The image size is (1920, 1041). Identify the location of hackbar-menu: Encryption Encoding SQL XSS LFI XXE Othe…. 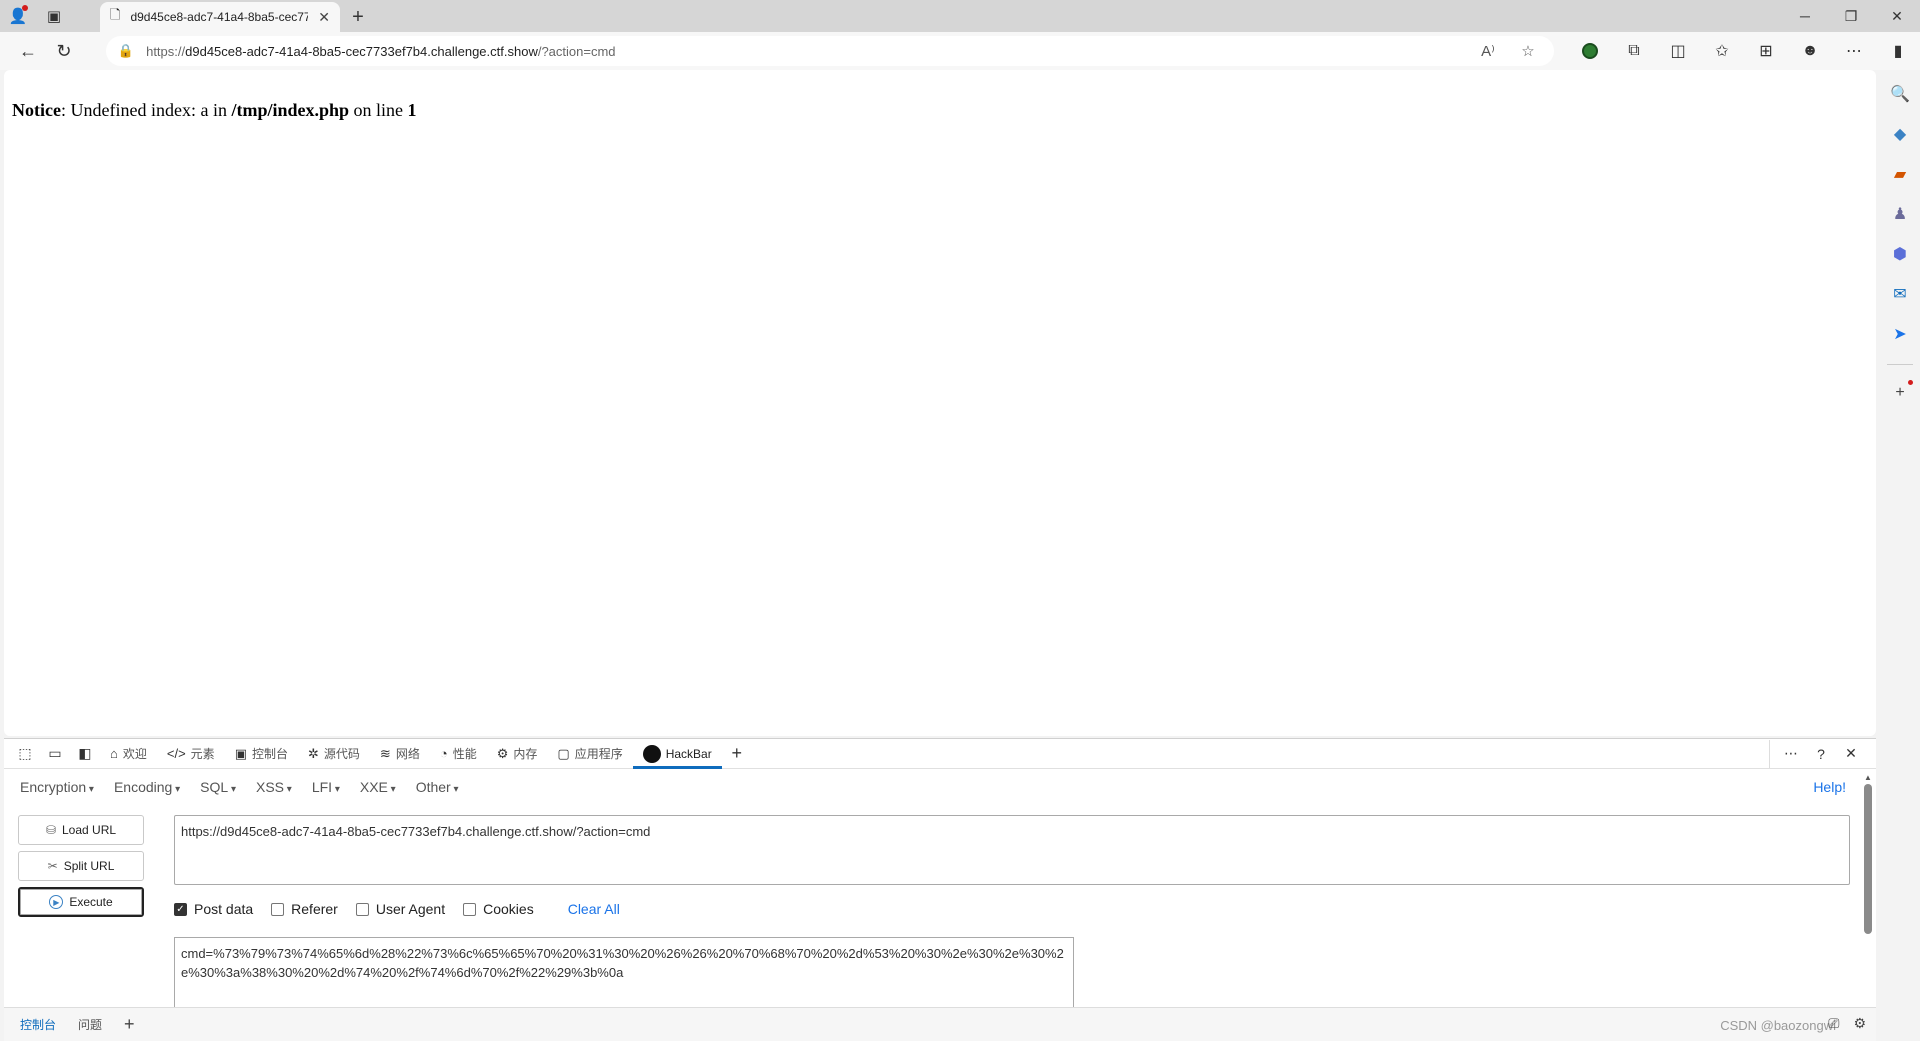
(940, 787).